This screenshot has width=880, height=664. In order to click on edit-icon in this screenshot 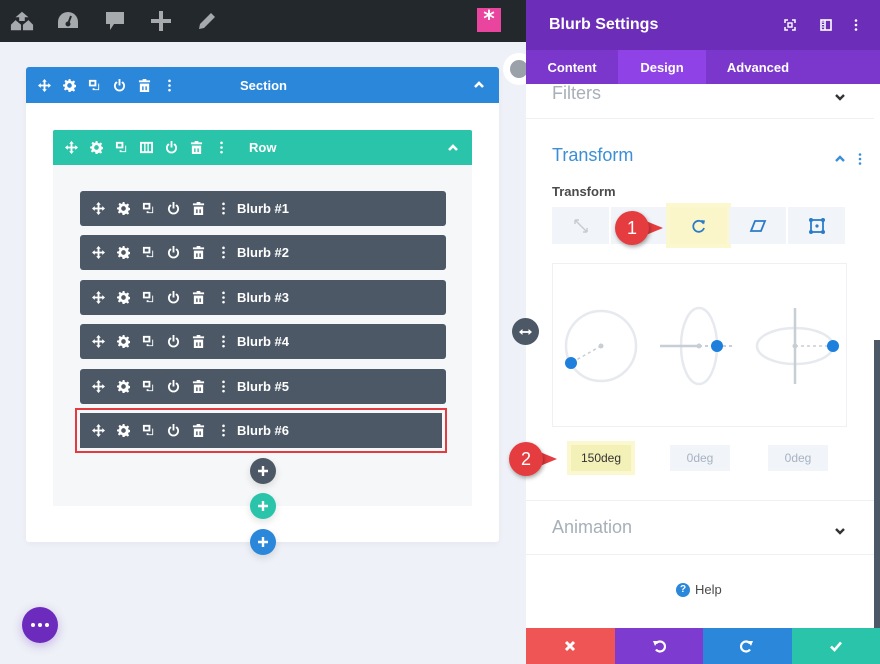, I will do `click(207, 21)`.